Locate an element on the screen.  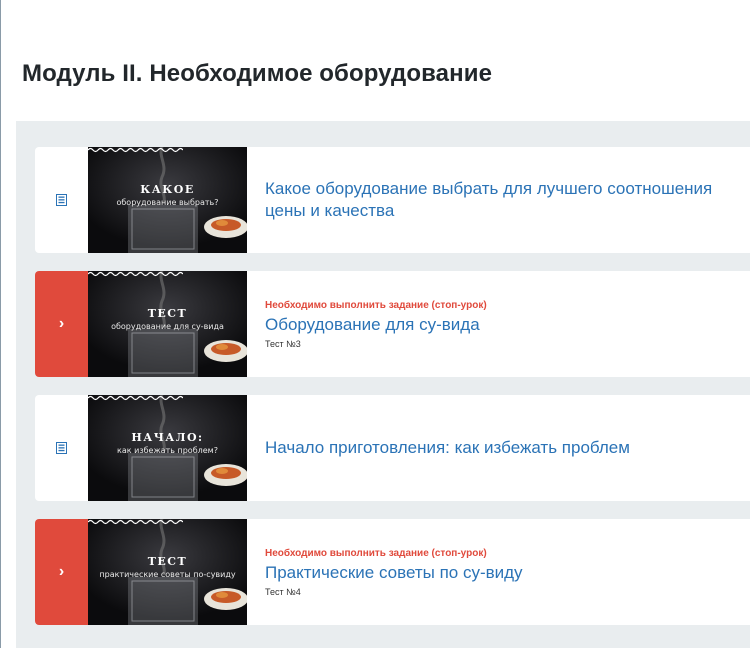
test-label: Тест №3 is located at coordinates (283, 343).